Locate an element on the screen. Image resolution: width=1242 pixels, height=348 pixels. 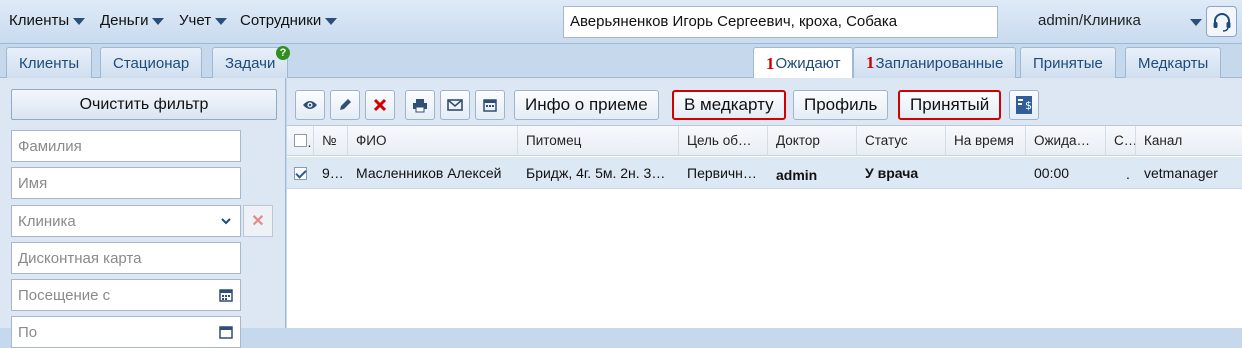
tab-scheduled: 1 Запланированные is located at coordinates (935, 62).